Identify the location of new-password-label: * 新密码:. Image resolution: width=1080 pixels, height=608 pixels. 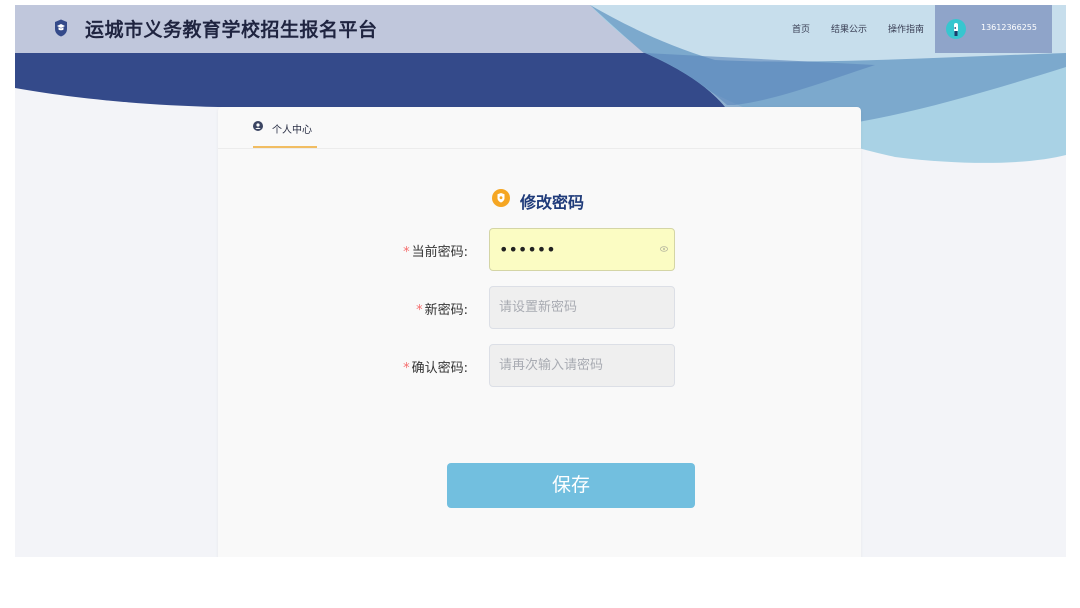
(442, 308).